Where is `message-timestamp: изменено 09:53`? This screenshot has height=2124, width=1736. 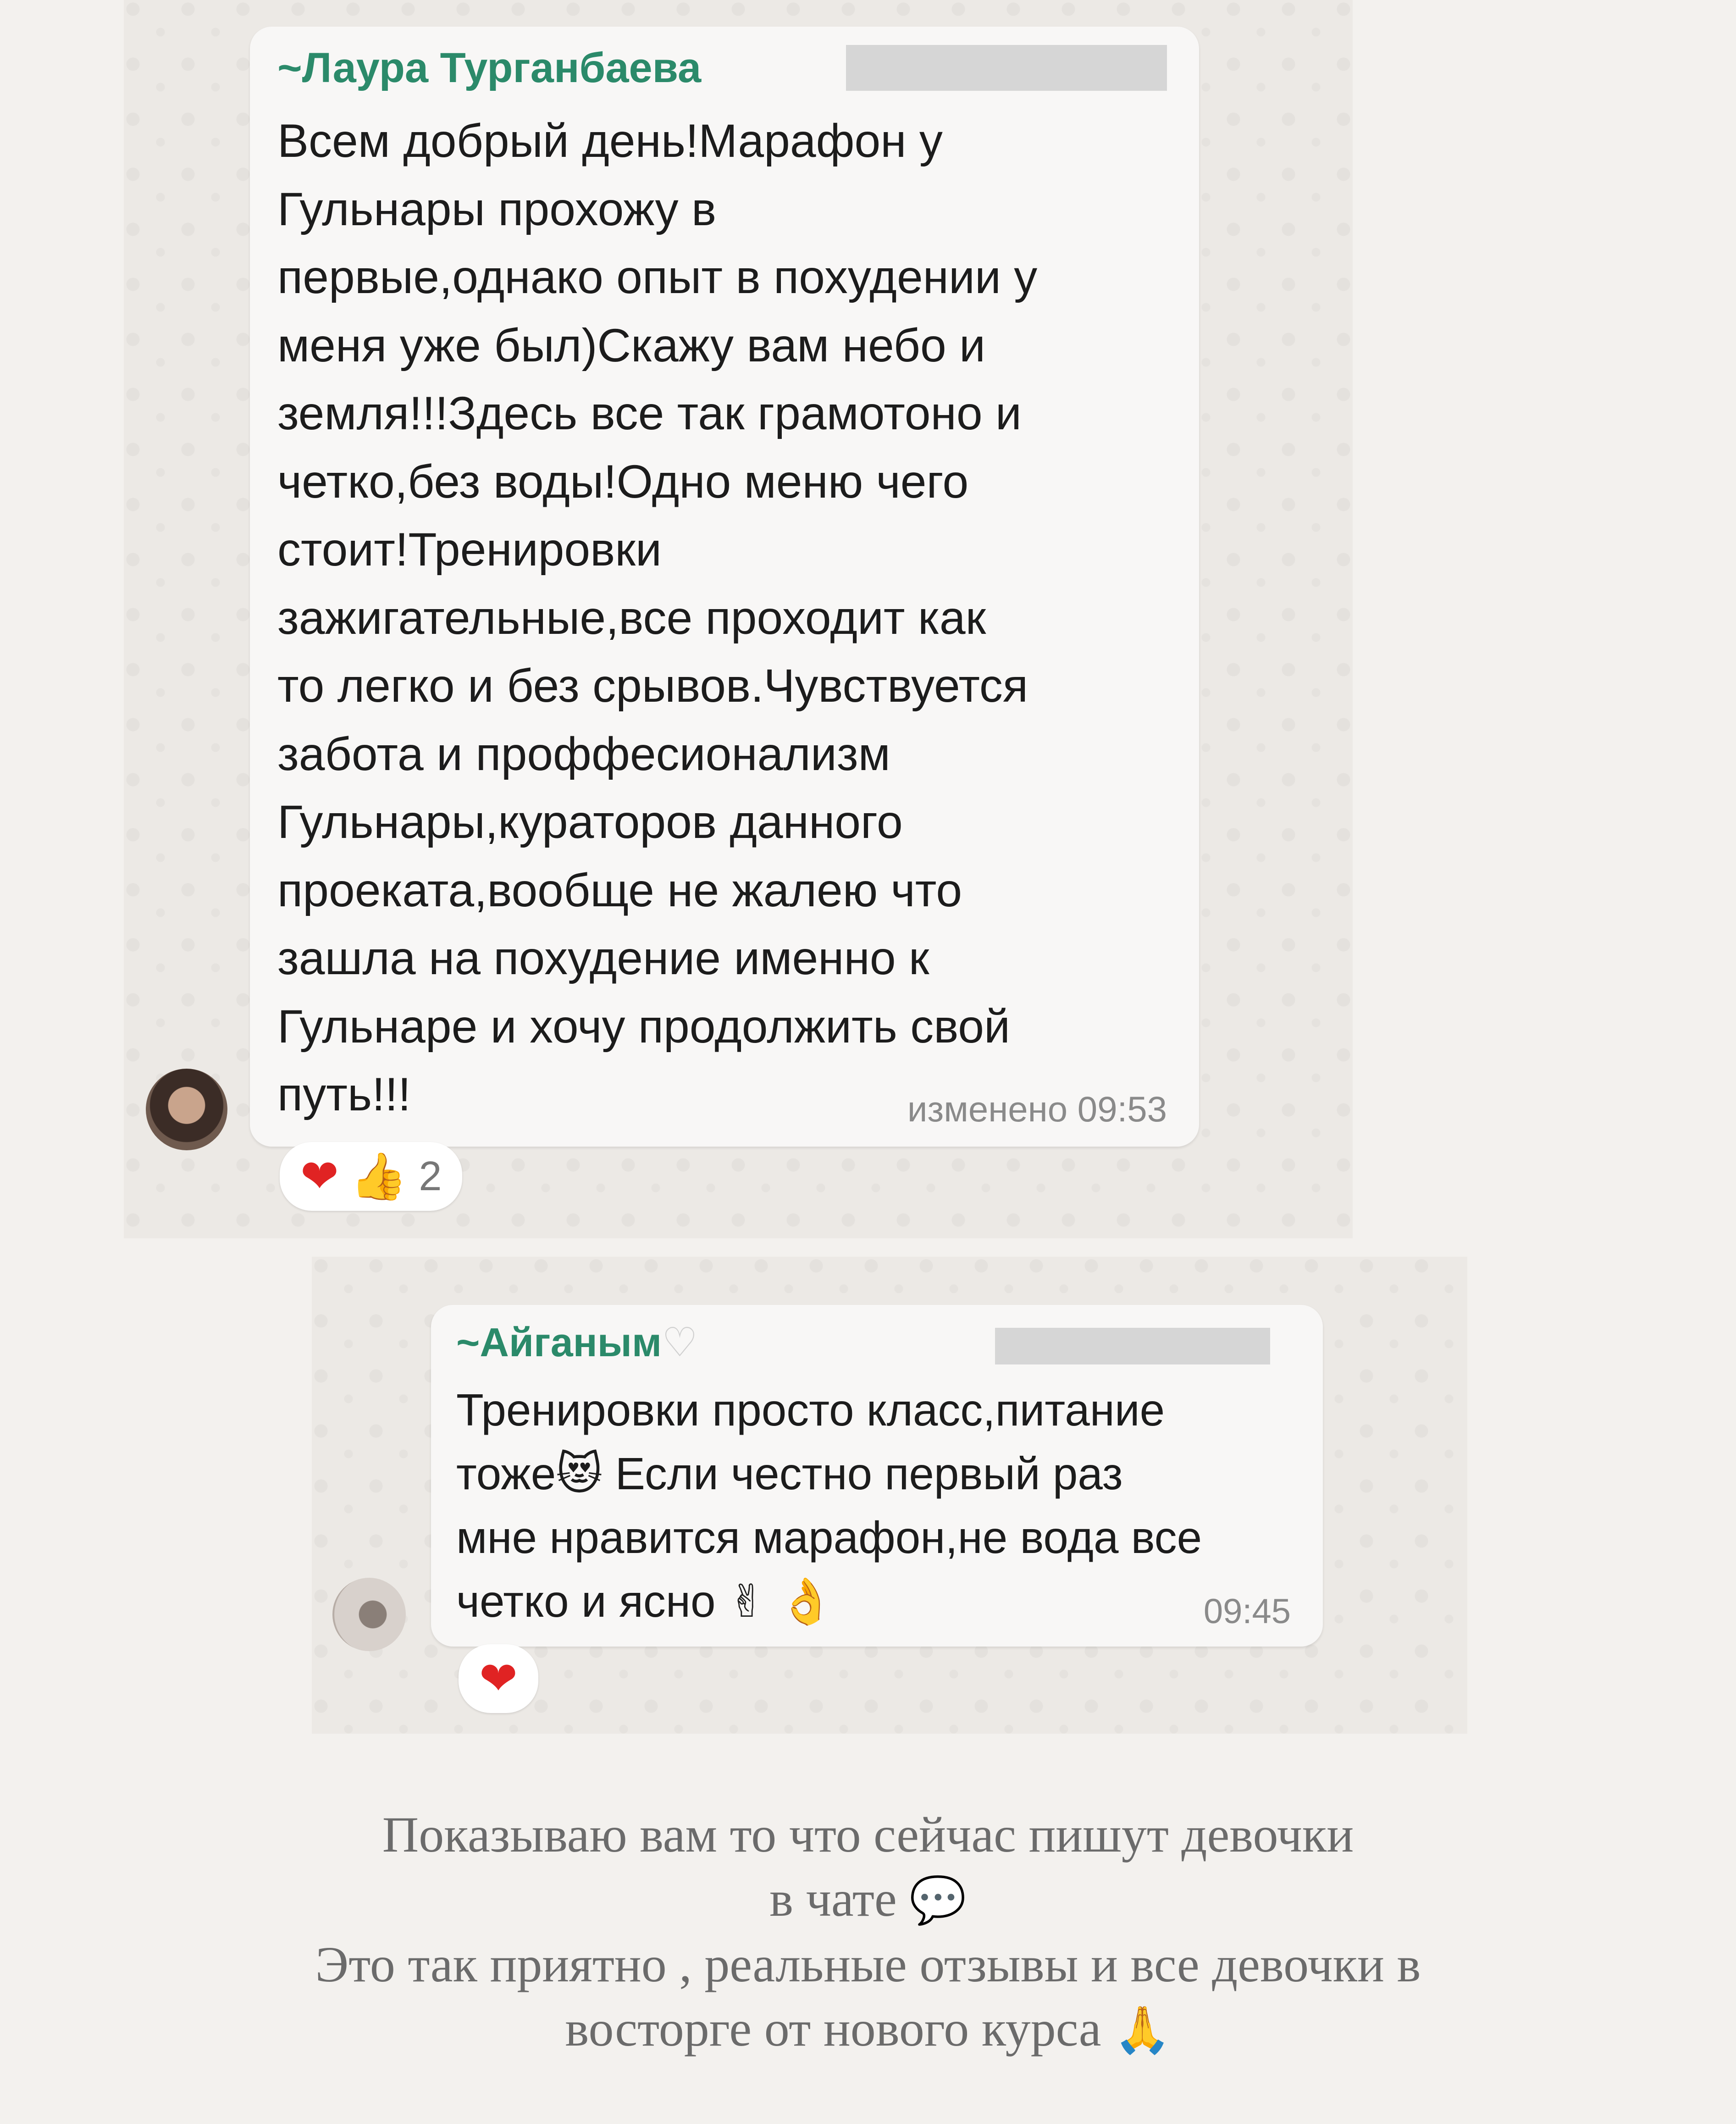
message-timestamp: изменено 09:53 is located at coordinates (1037, 1109).